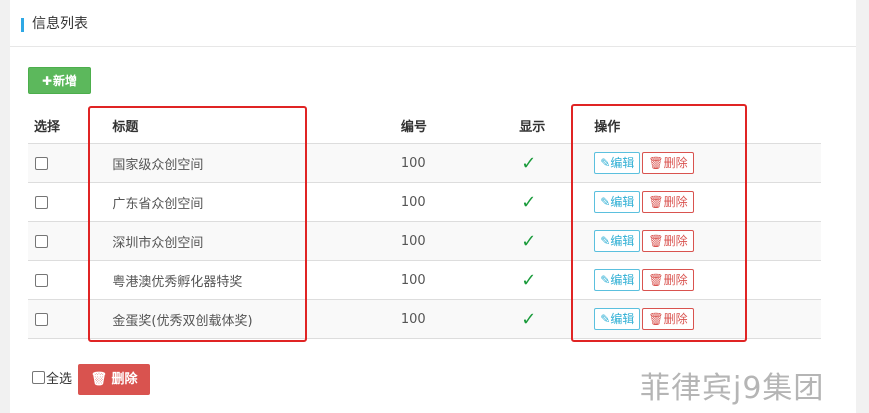 The image size is (869, 413). I want to click on table-row: 广东省众创空间 100 ✓ ✎编辑 🗑删除, so click(424, 202).